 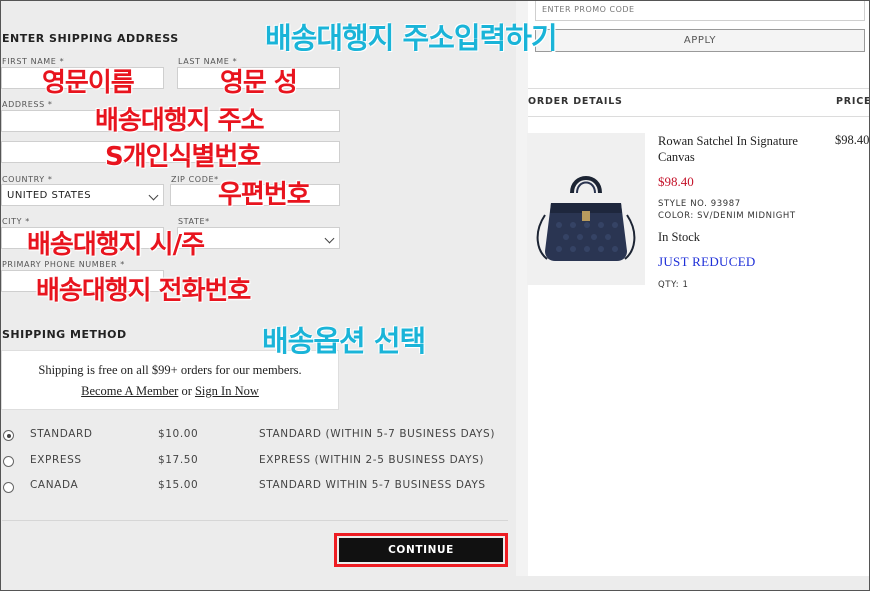 What do you see at coordinates (49, 195) in the screenshot?
I see `country-select-value: UNITED STATES` at bounding box center [49, 195].